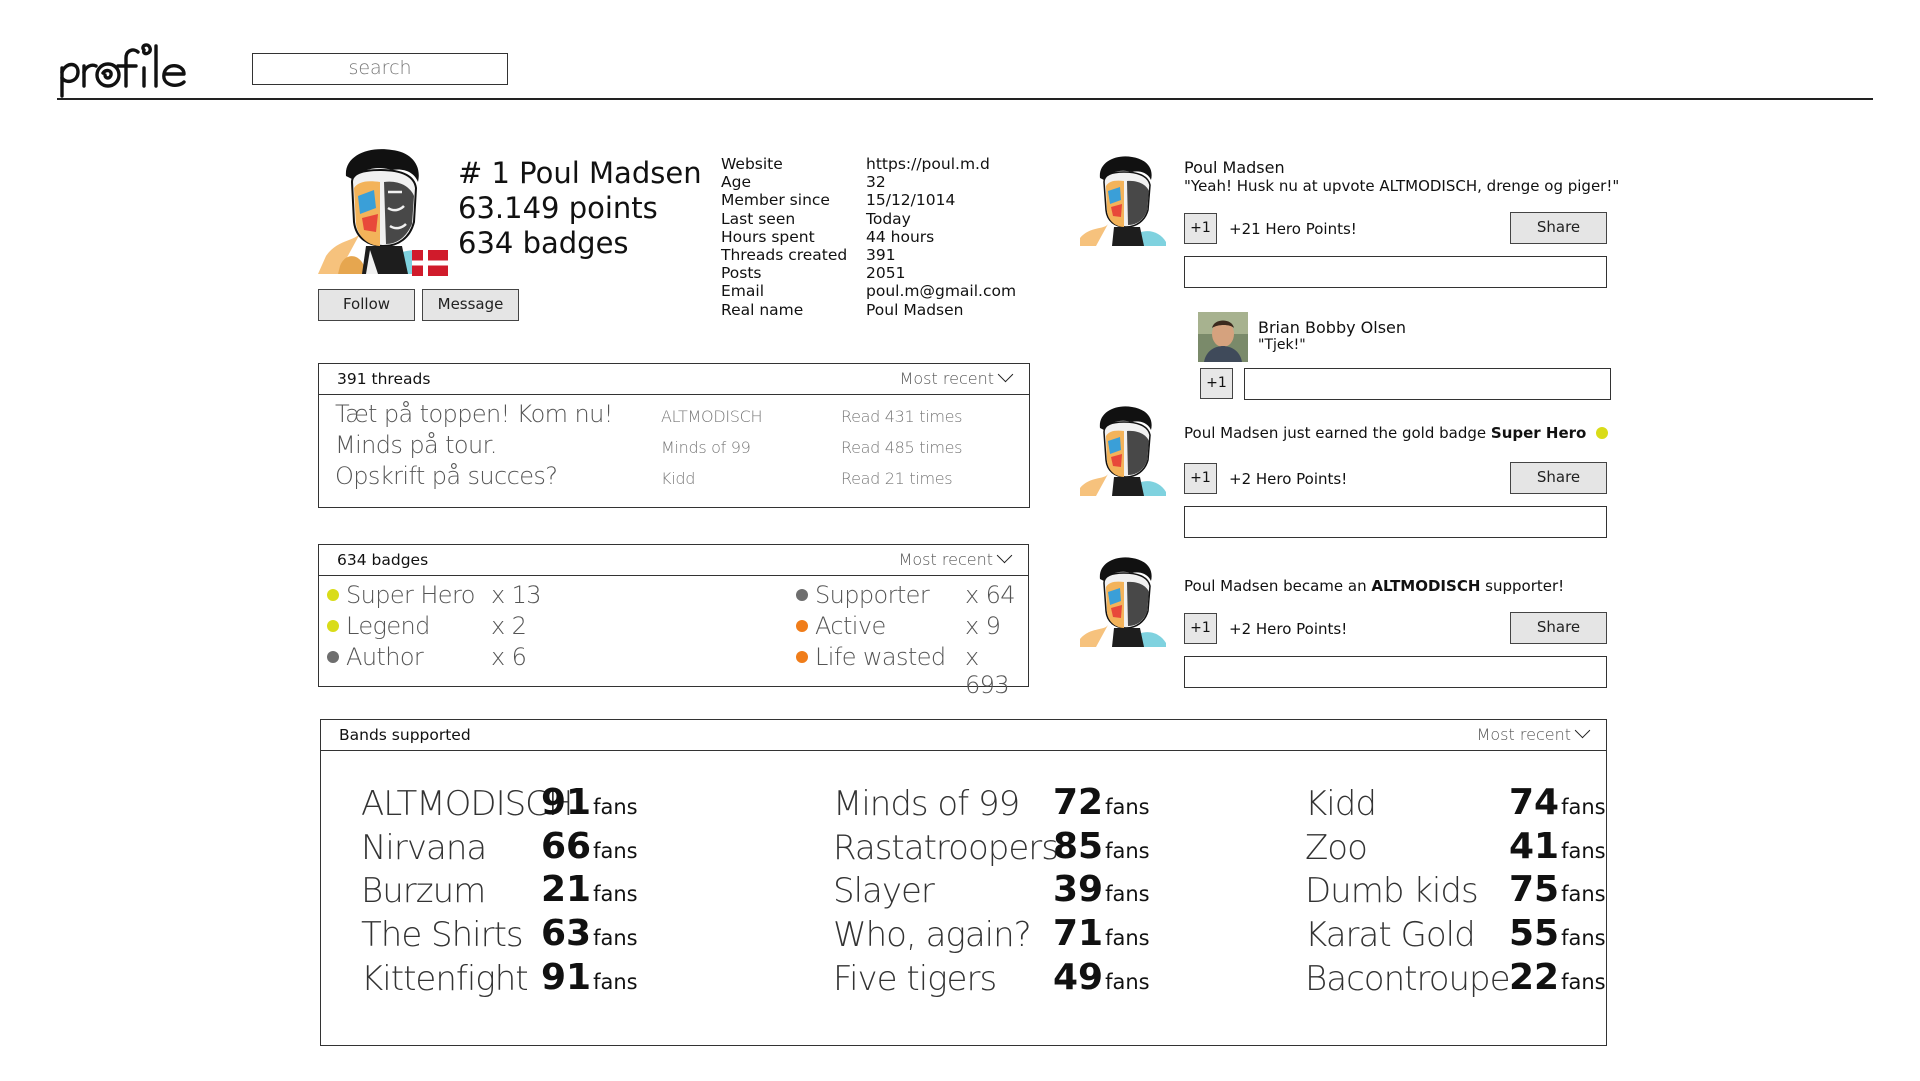 The width and height of the screenshot is (1920, 1081). What do you see at coordinates (509, 626) in the screenshot?
I see `badge-count: x 2` at bounding box center [509, 626].